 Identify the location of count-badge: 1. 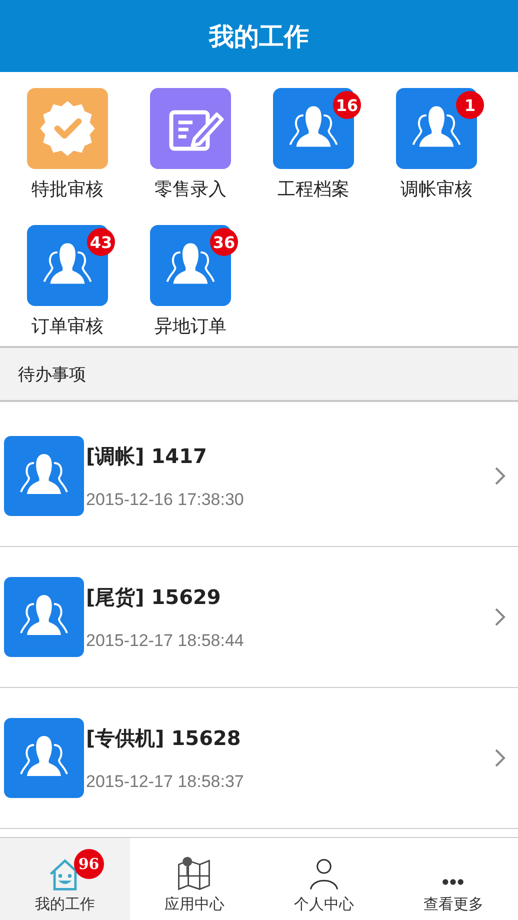
(470, 105).